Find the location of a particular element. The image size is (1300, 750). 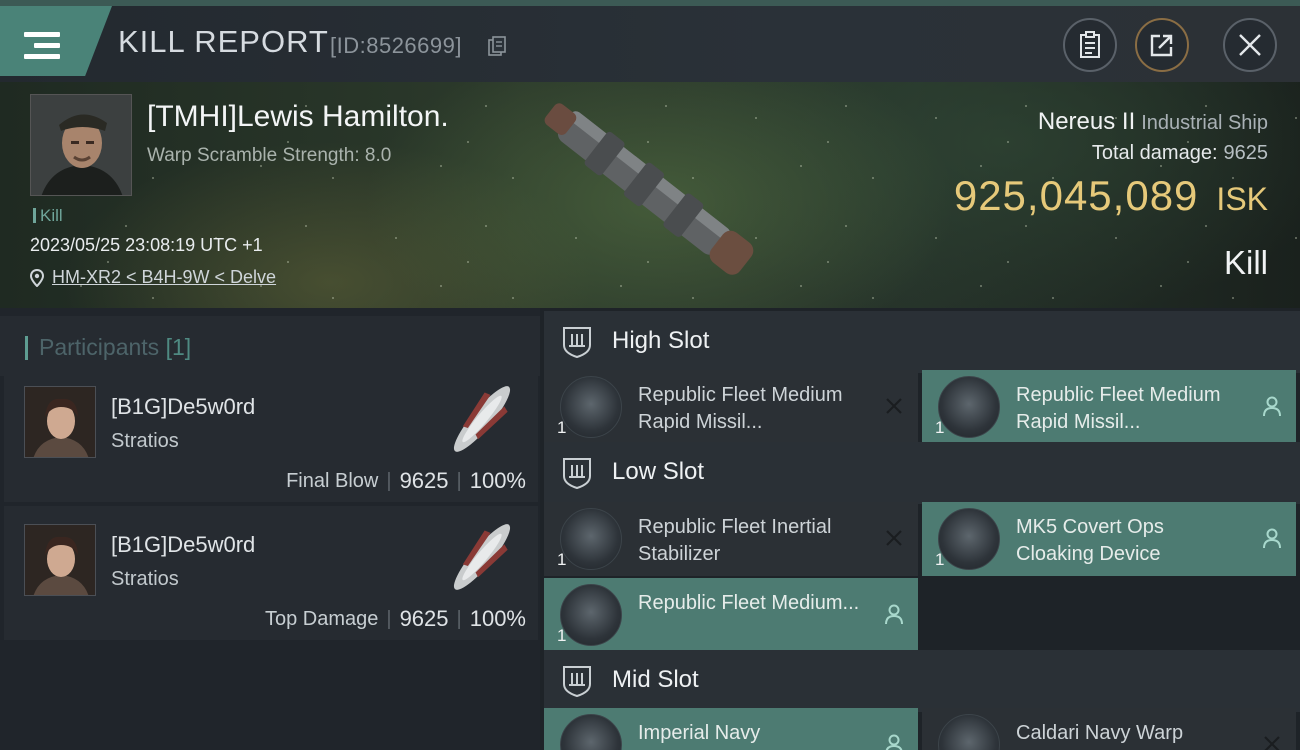

module-item: 1 Imperial Navy is located at coordinates (731, 729).